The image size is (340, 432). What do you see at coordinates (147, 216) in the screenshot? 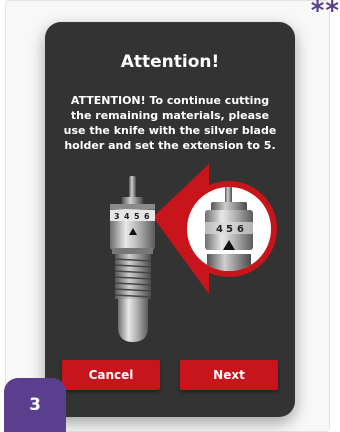
I see `scale-6: 6` at bounding box center [147, 216].